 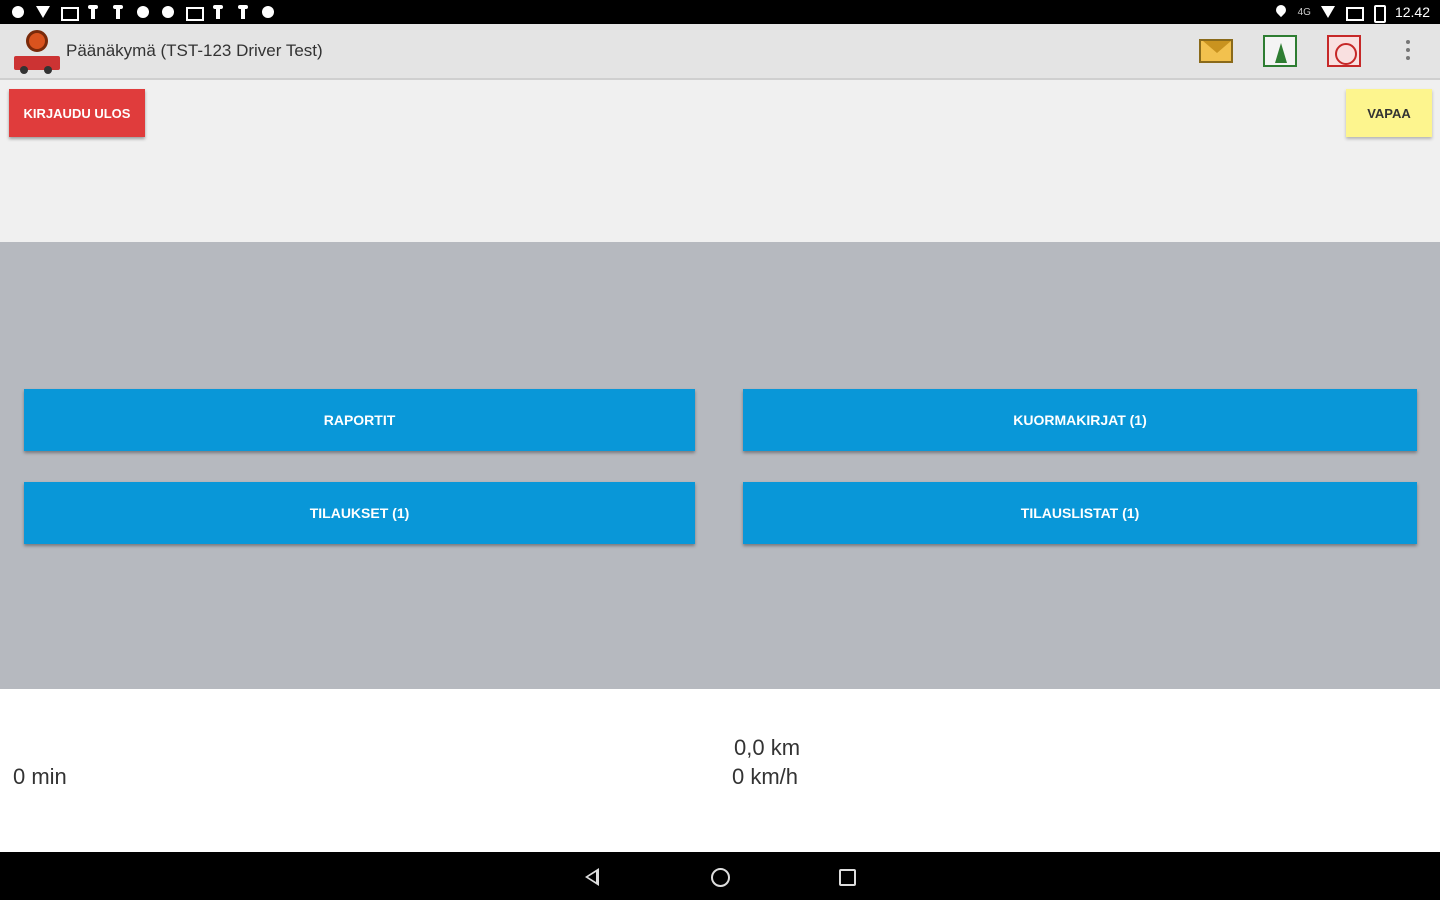 I want to click on system-status: 4G 12.42, so click(x=1351, y=13).